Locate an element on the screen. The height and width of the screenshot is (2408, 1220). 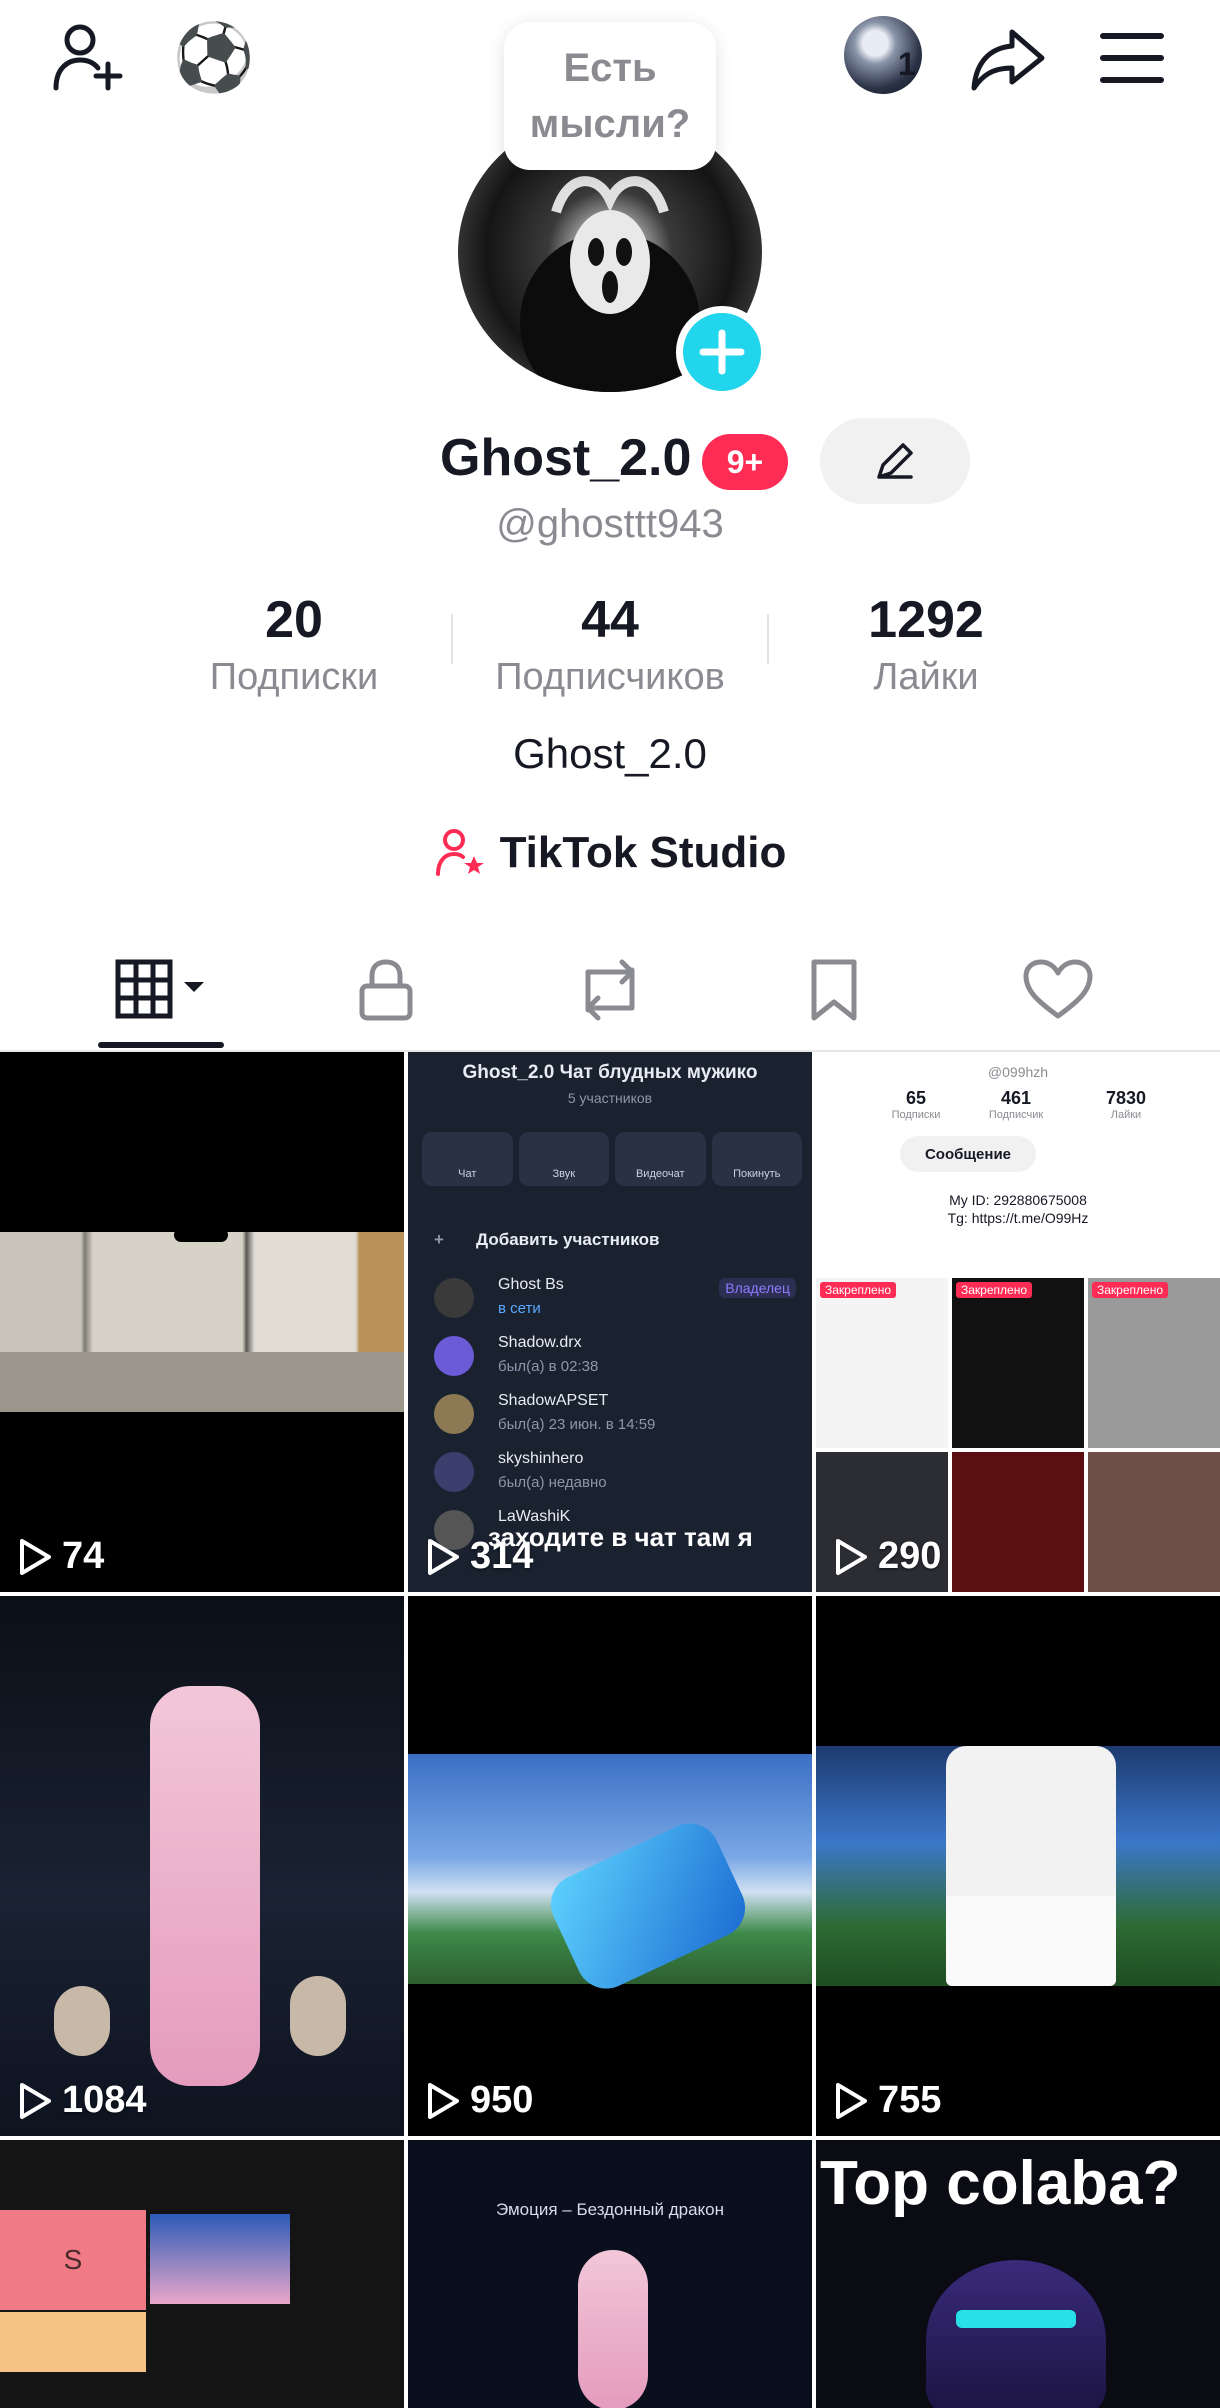
stat-following: 20 Подписки is located at coordinates (294, 645).